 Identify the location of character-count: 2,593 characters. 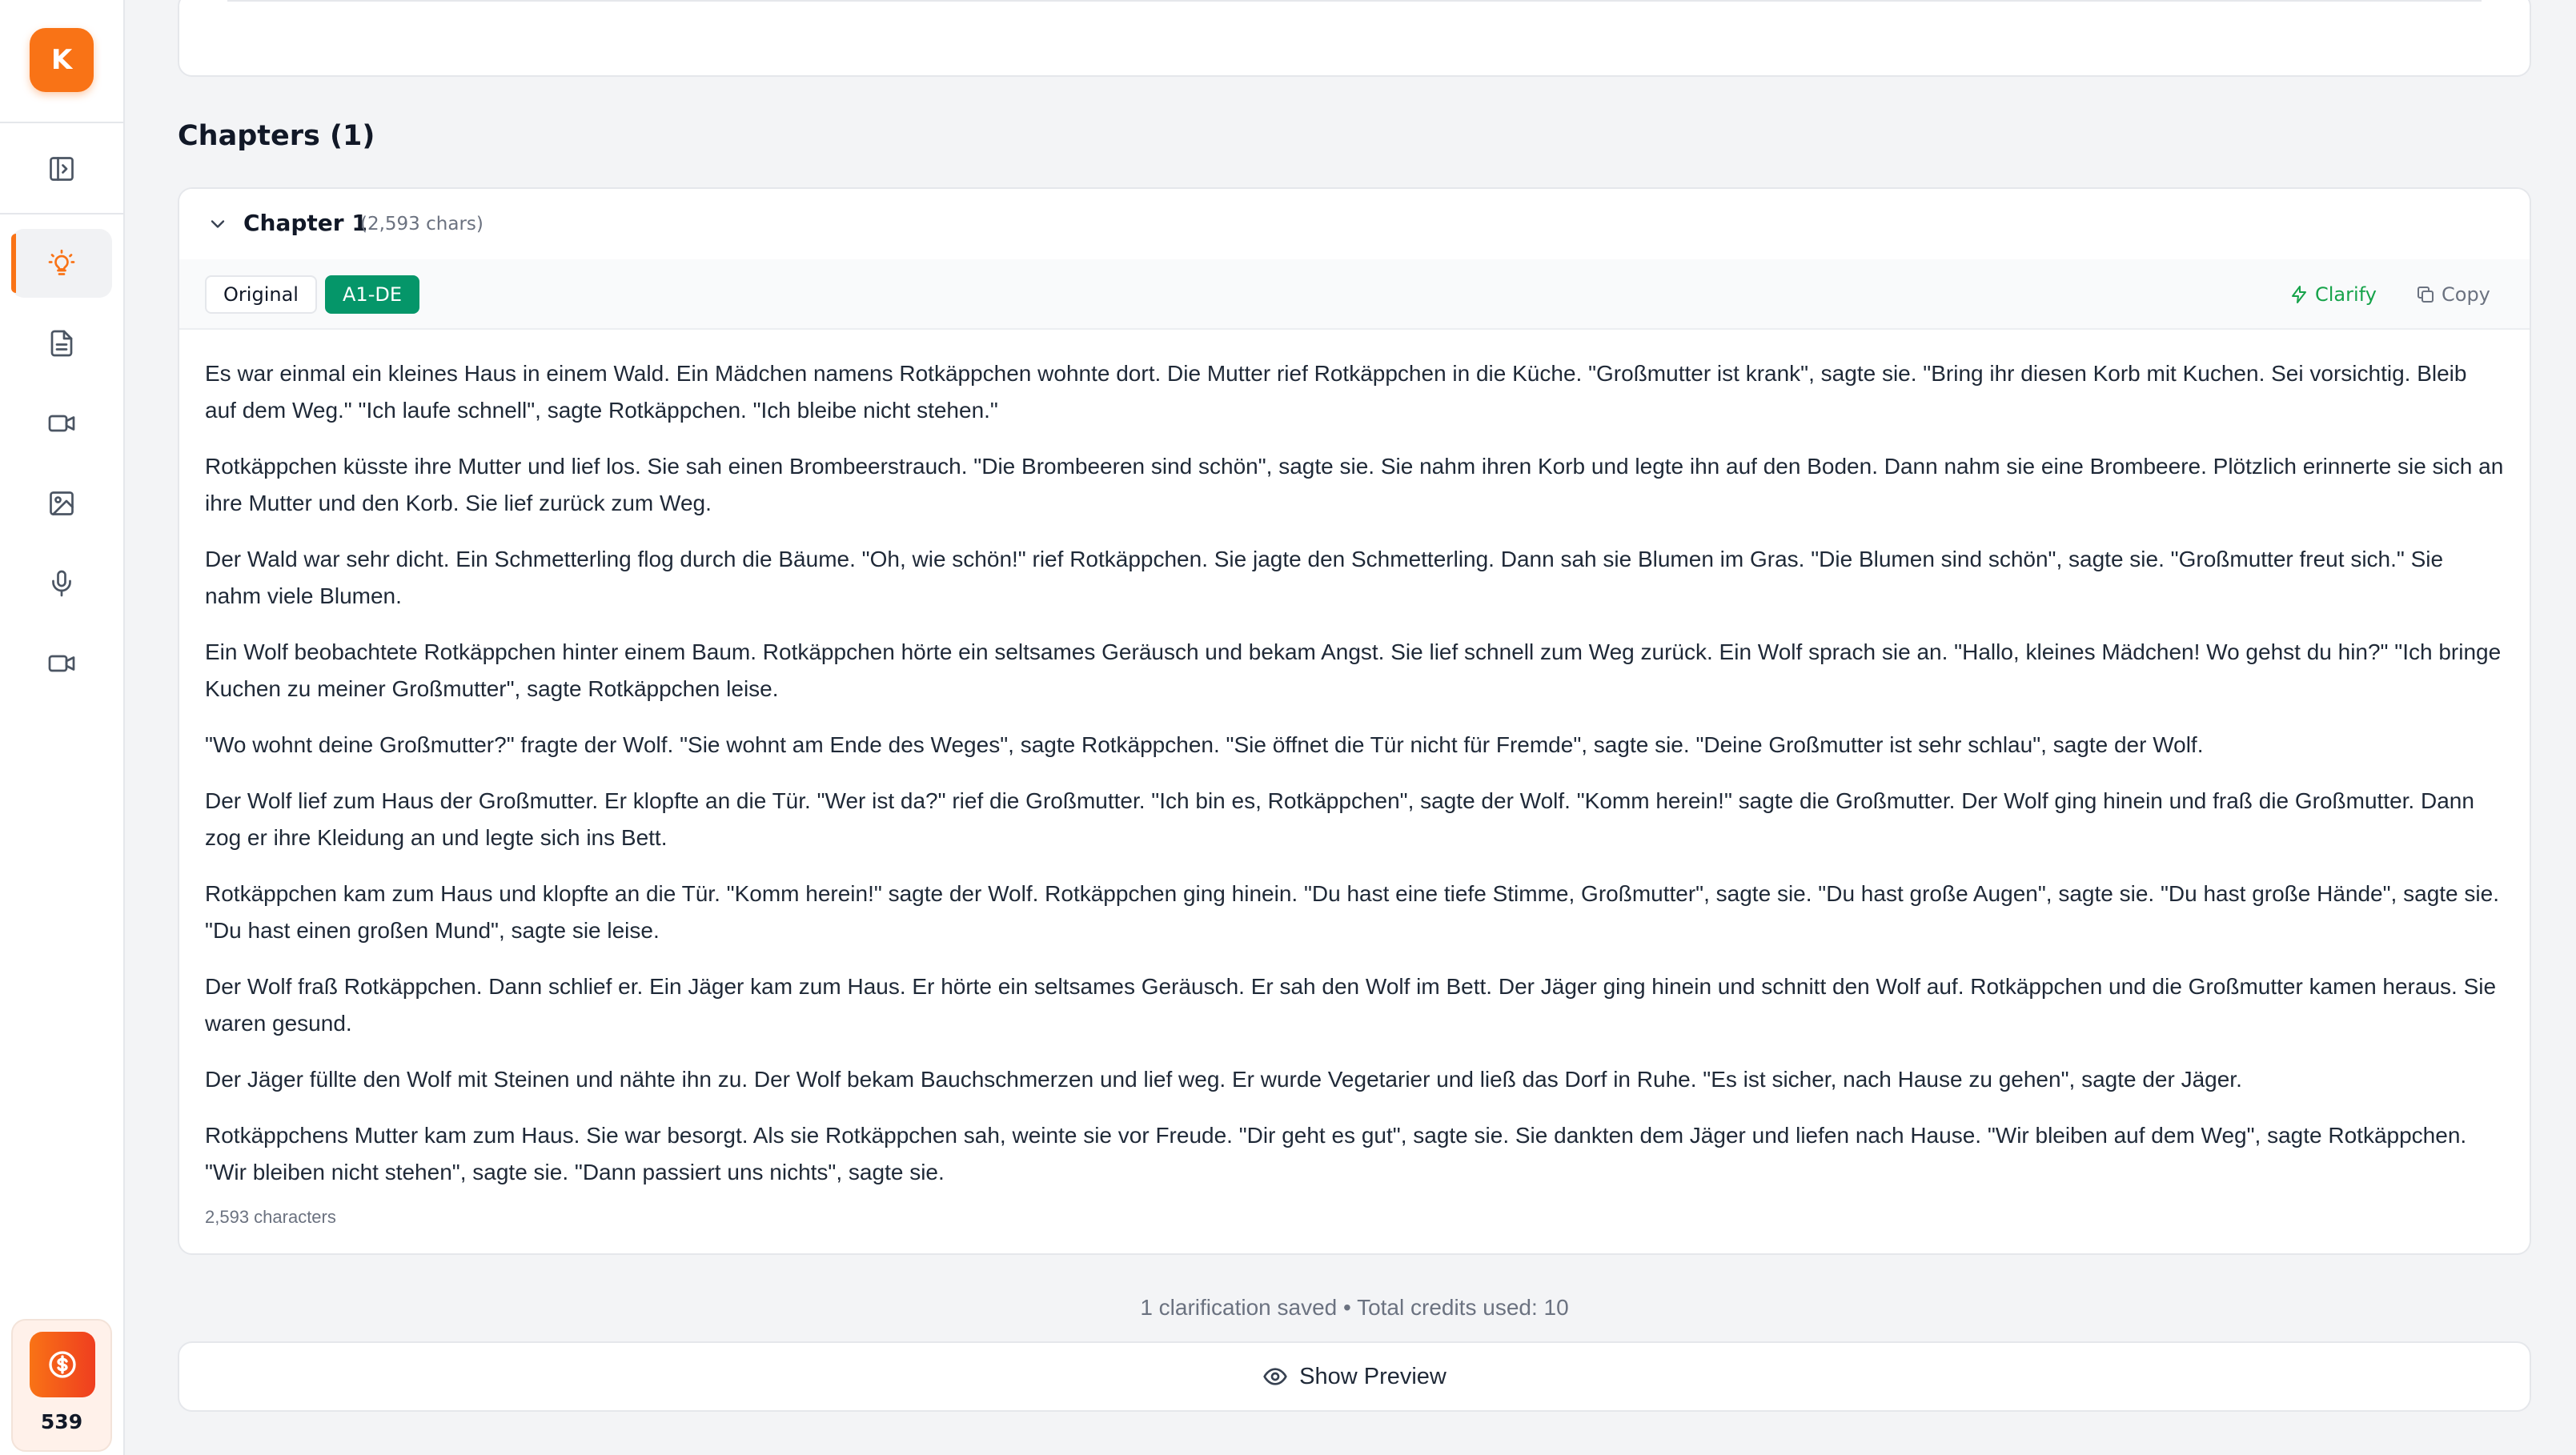
(270, 1217).